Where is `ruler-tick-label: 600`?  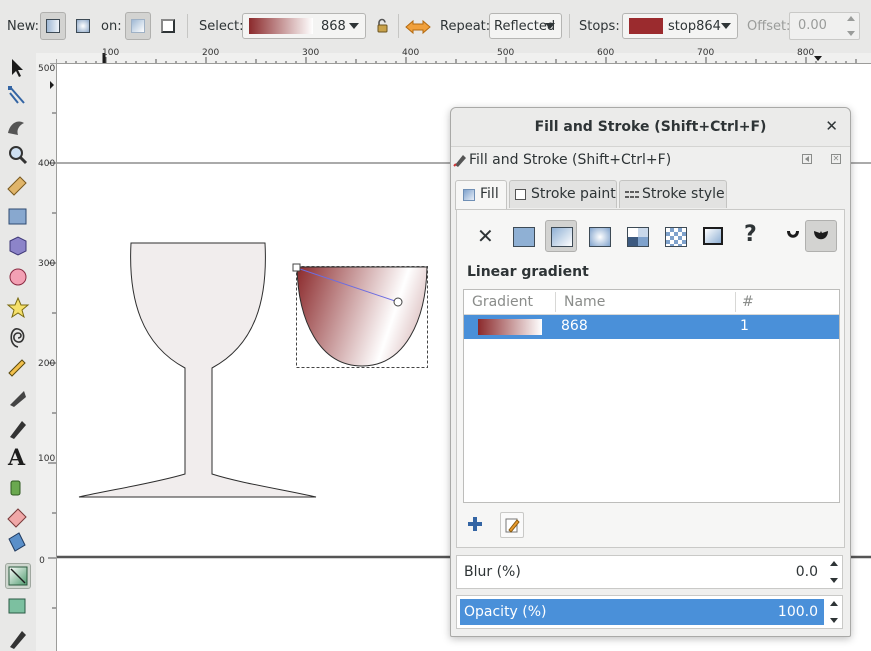 ruler-tick-label: 600 is located at coordinates (606, 53).